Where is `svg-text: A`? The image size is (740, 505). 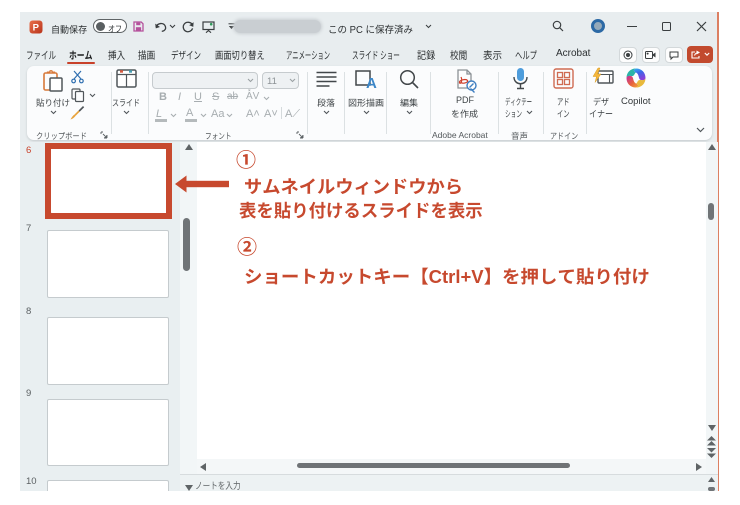
svg-text: A is located at coordinates (371, 83).